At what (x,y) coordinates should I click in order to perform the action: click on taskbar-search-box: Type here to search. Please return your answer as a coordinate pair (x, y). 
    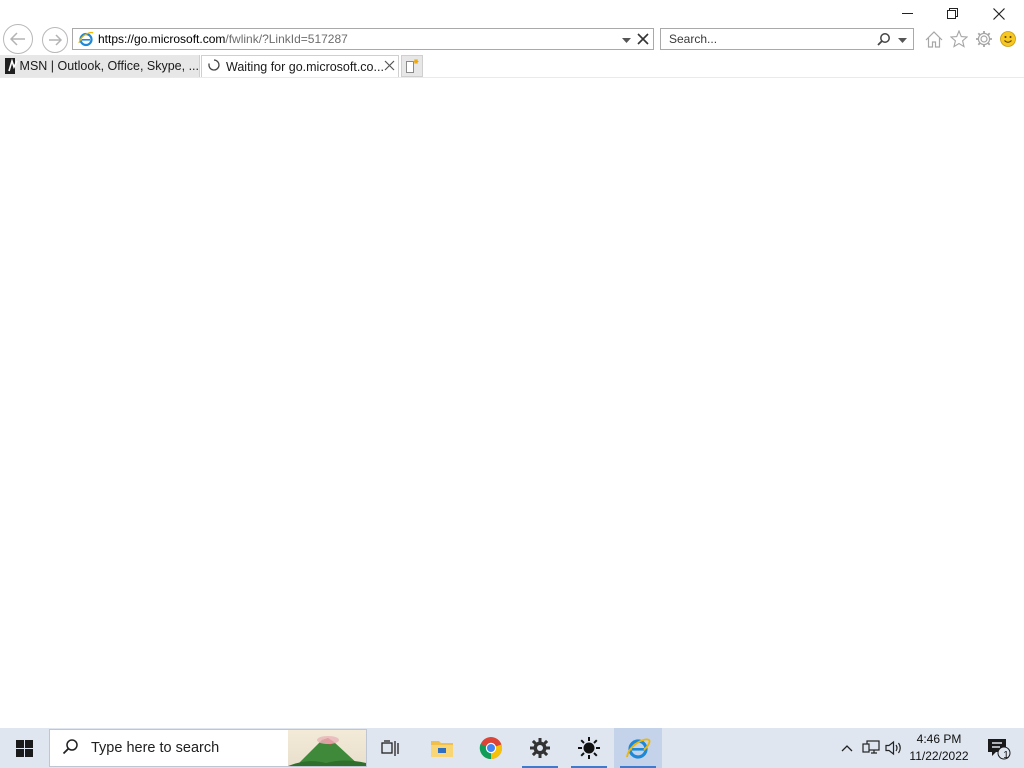
    Looking at the image, I should click on (208, 748).